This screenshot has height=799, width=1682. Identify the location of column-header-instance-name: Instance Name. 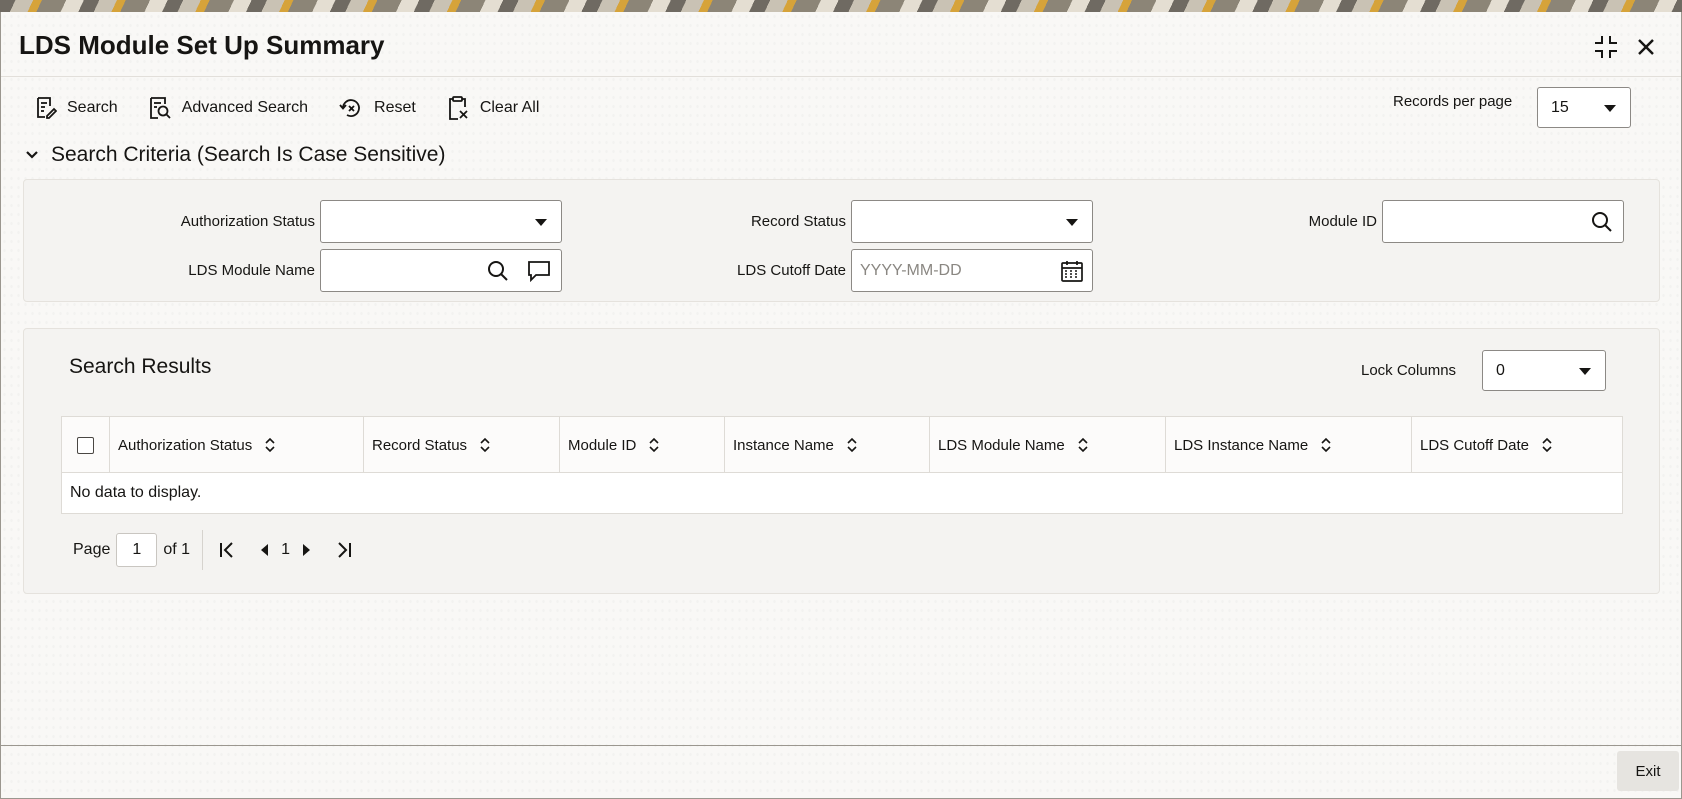
(827, 445).